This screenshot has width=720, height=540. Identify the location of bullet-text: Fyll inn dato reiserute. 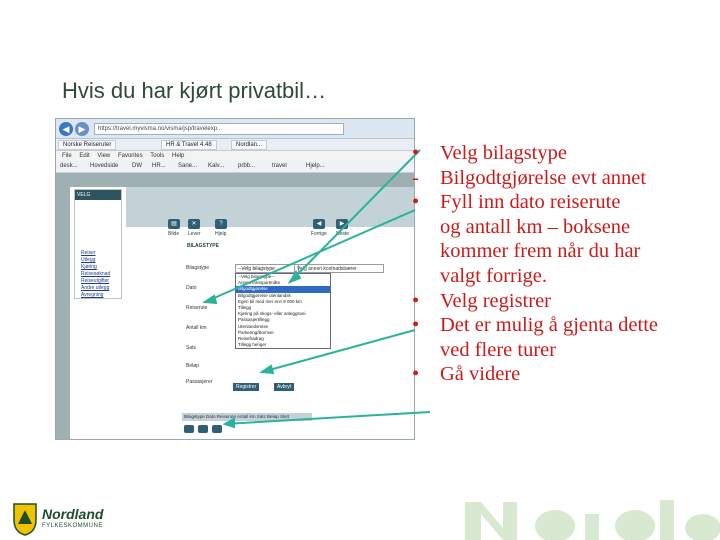
(530, 202).